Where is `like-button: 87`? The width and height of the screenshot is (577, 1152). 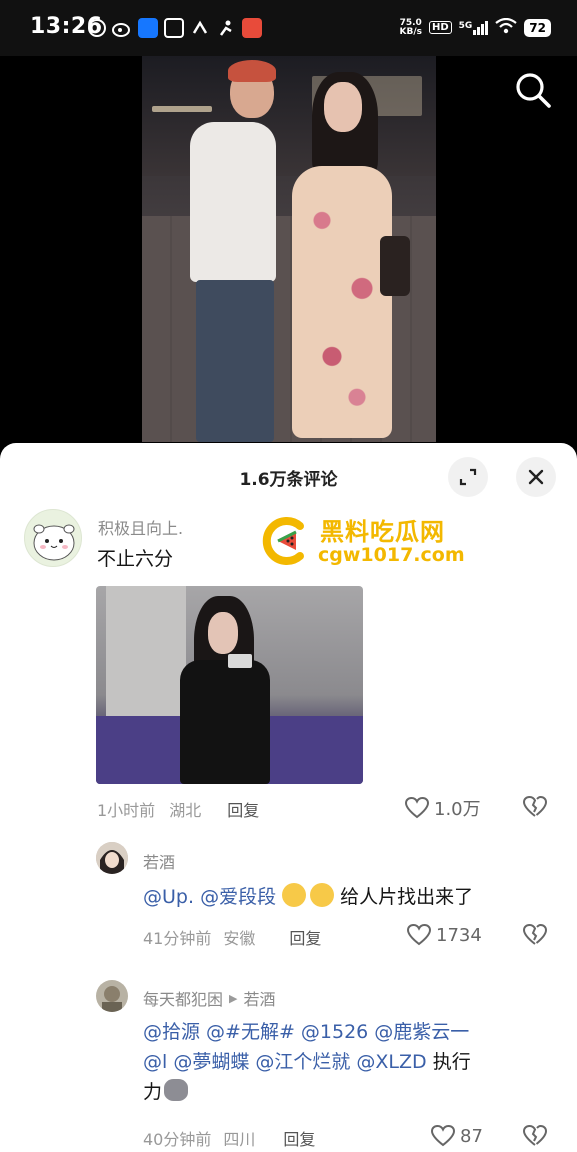
like-button: 87 is located at coordinates (456, 1136).